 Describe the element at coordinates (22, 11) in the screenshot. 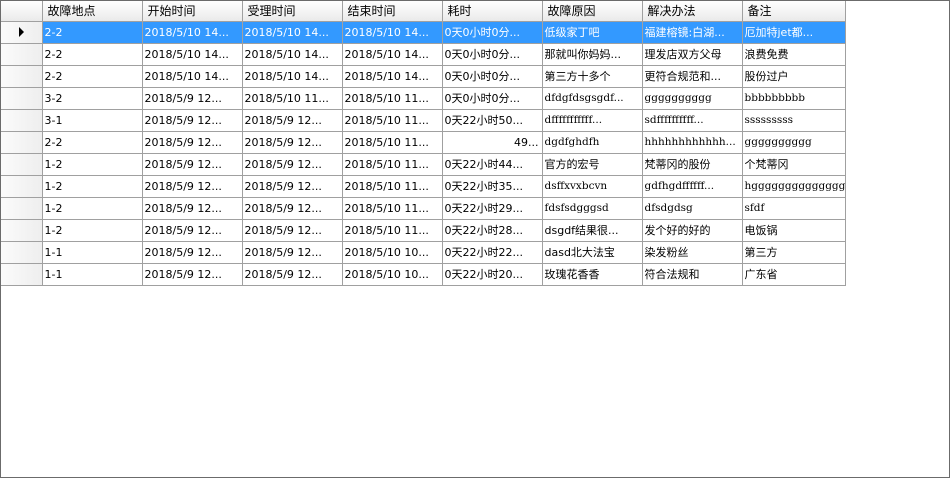

I see `corner-header` at that location.